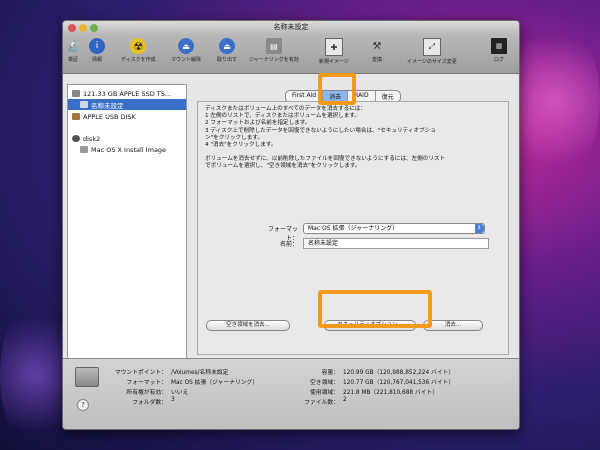 Image resolution: width=600 pixels, height=450 pixels. I want to click on info-value: Mac OS 拡張（ジャーナリング）, so click(215, 383).